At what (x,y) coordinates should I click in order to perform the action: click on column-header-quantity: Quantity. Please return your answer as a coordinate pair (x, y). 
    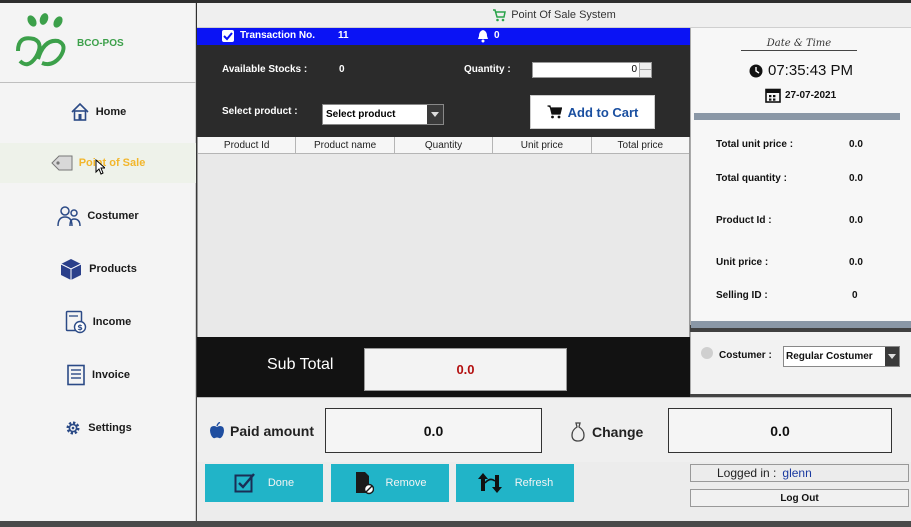
    Looking at the image, I should click on (444, 145).